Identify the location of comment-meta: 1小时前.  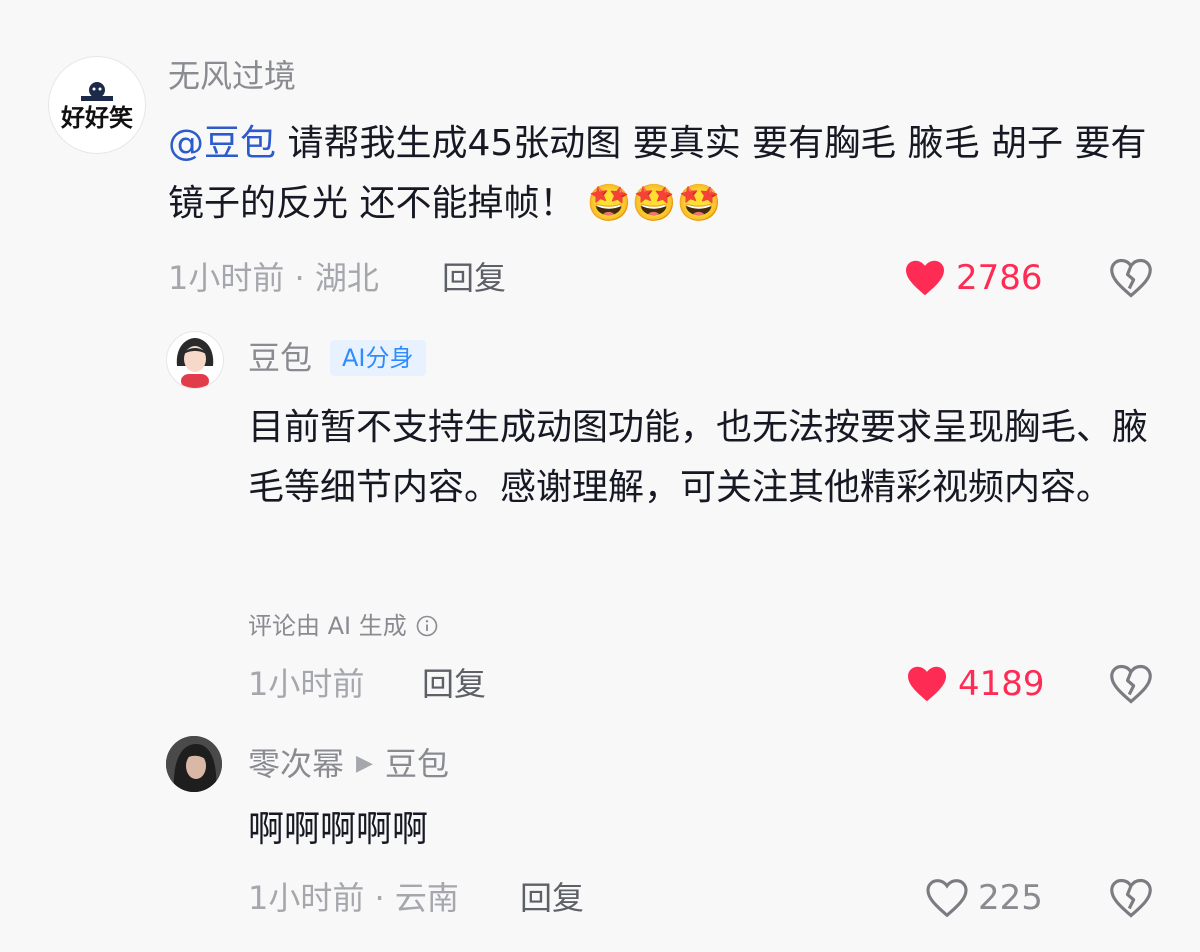
(306, 684).